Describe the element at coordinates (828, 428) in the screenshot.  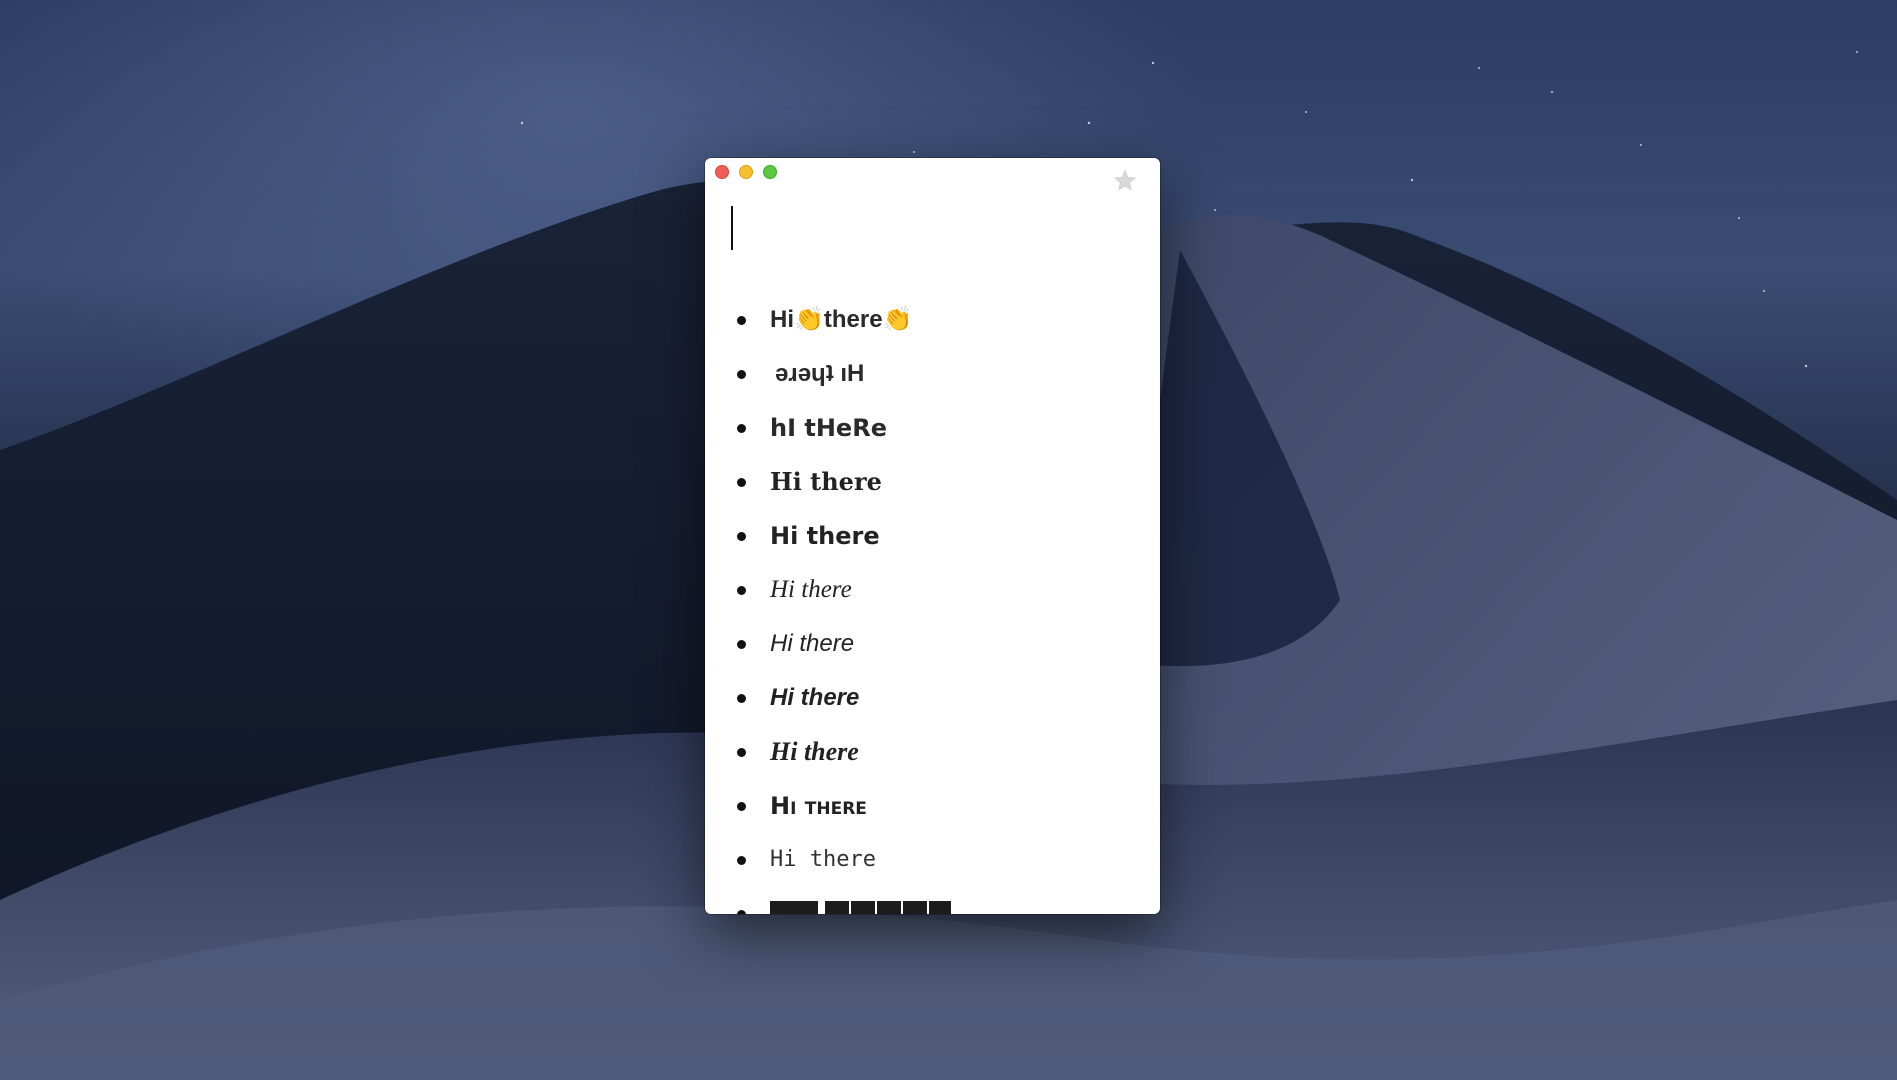
I see `result-text: hI tHeRe` at that location.